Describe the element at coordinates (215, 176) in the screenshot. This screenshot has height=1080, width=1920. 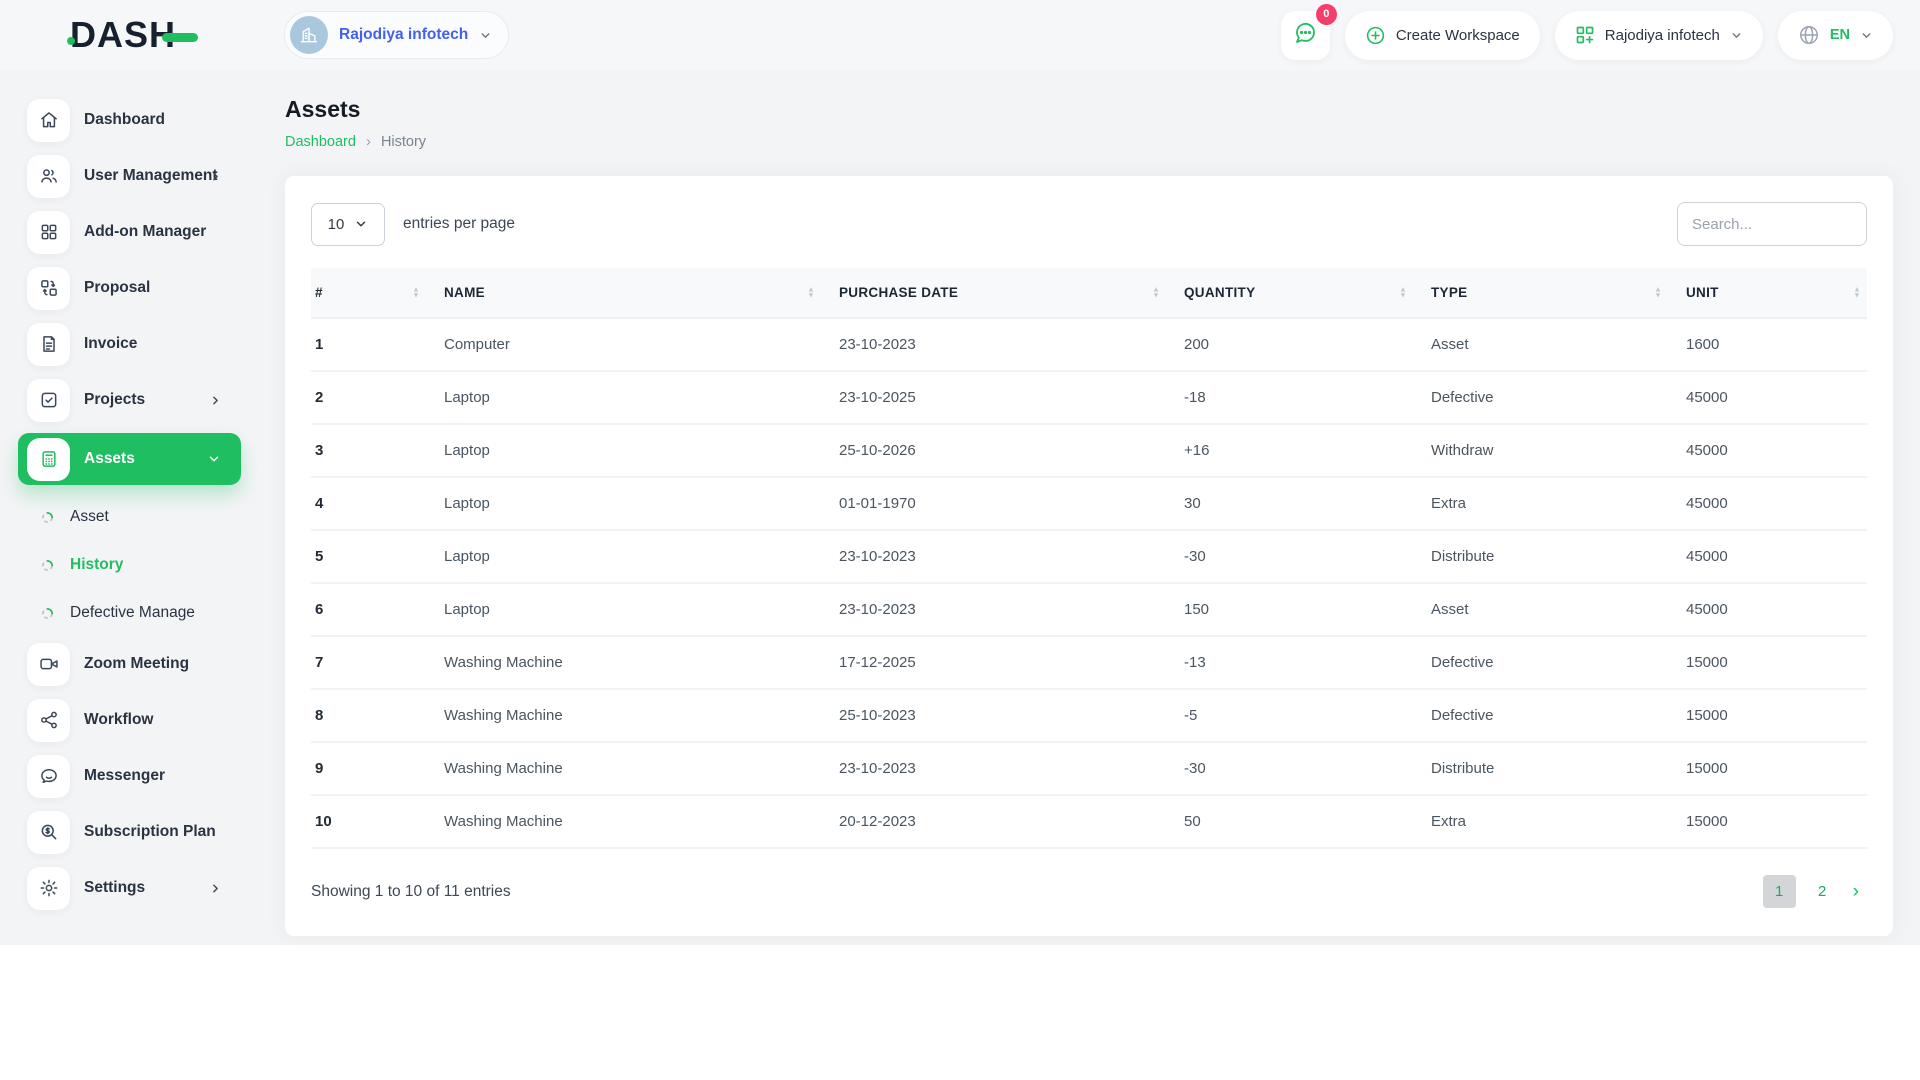
I see `chevron-right-icon` at that location.